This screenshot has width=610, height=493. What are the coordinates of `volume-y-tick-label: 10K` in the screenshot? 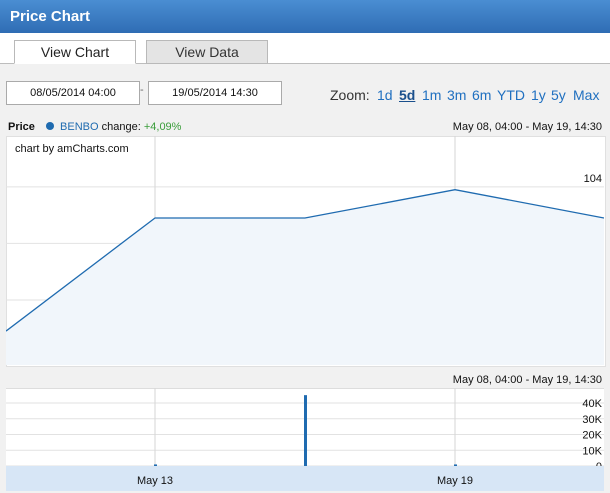 It's located at (592, 451).